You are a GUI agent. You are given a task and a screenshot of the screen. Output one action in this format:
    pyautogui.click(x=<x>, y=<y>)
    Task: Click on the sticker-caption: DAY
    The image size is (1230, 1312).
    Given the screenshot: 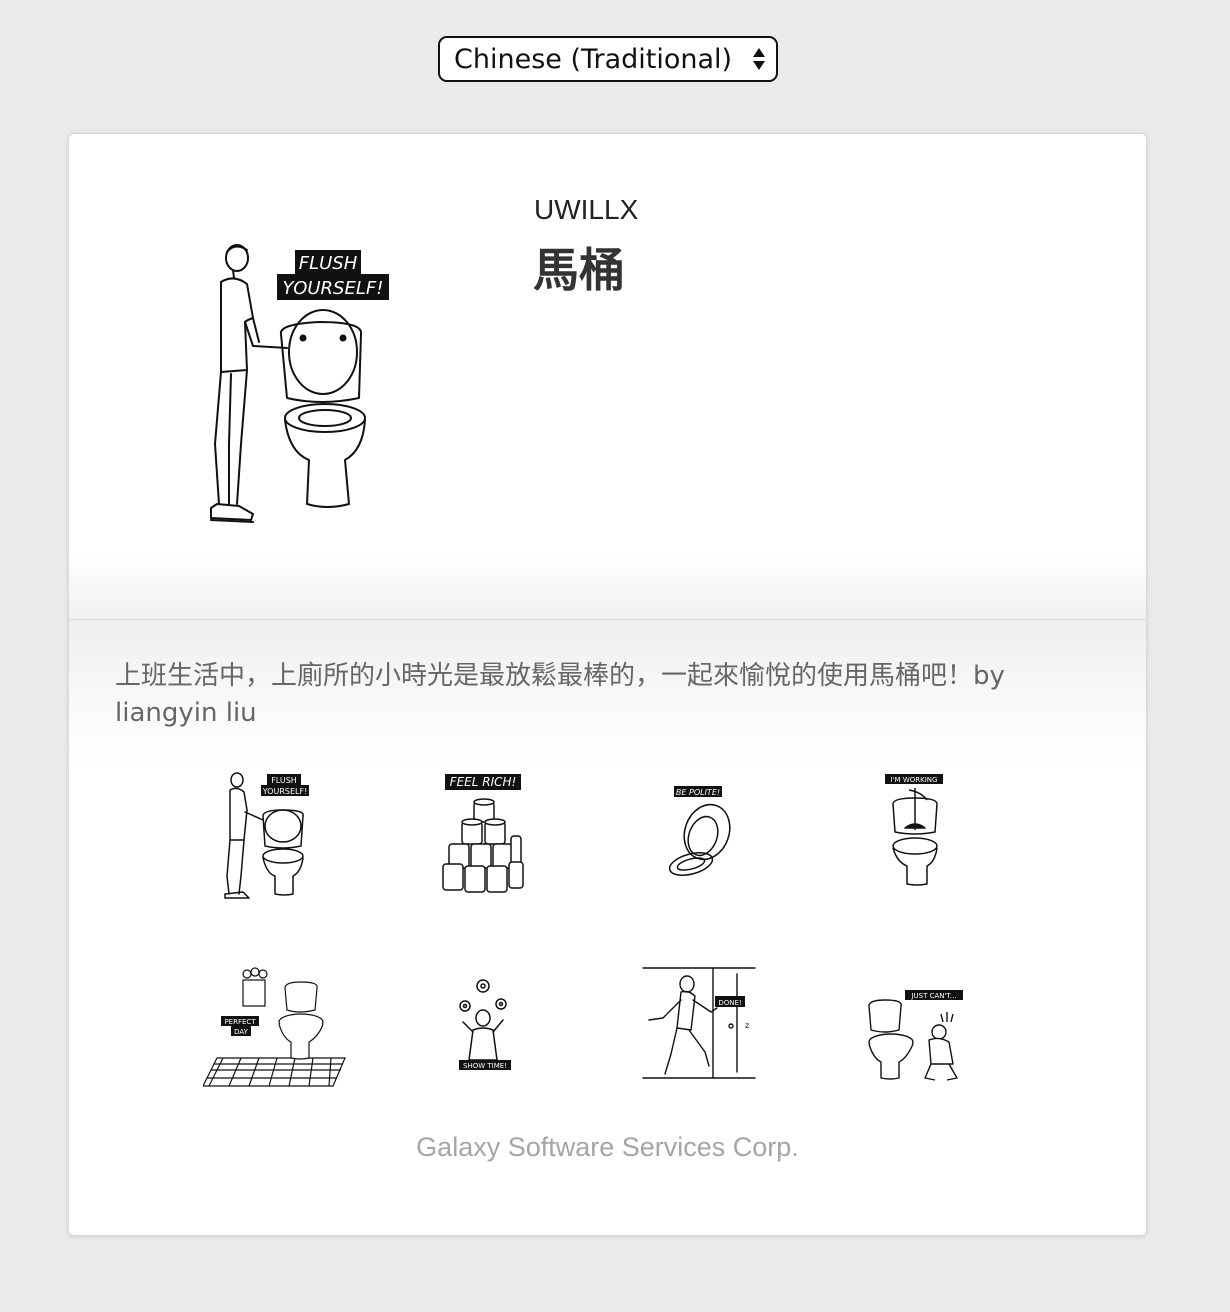 What is the action you would take?
    pyautogui.click(x=241, y=1032)
    